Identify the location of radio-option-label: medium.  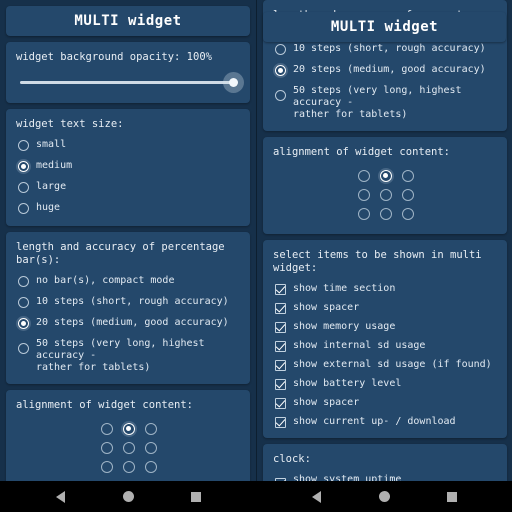
(54, 165).